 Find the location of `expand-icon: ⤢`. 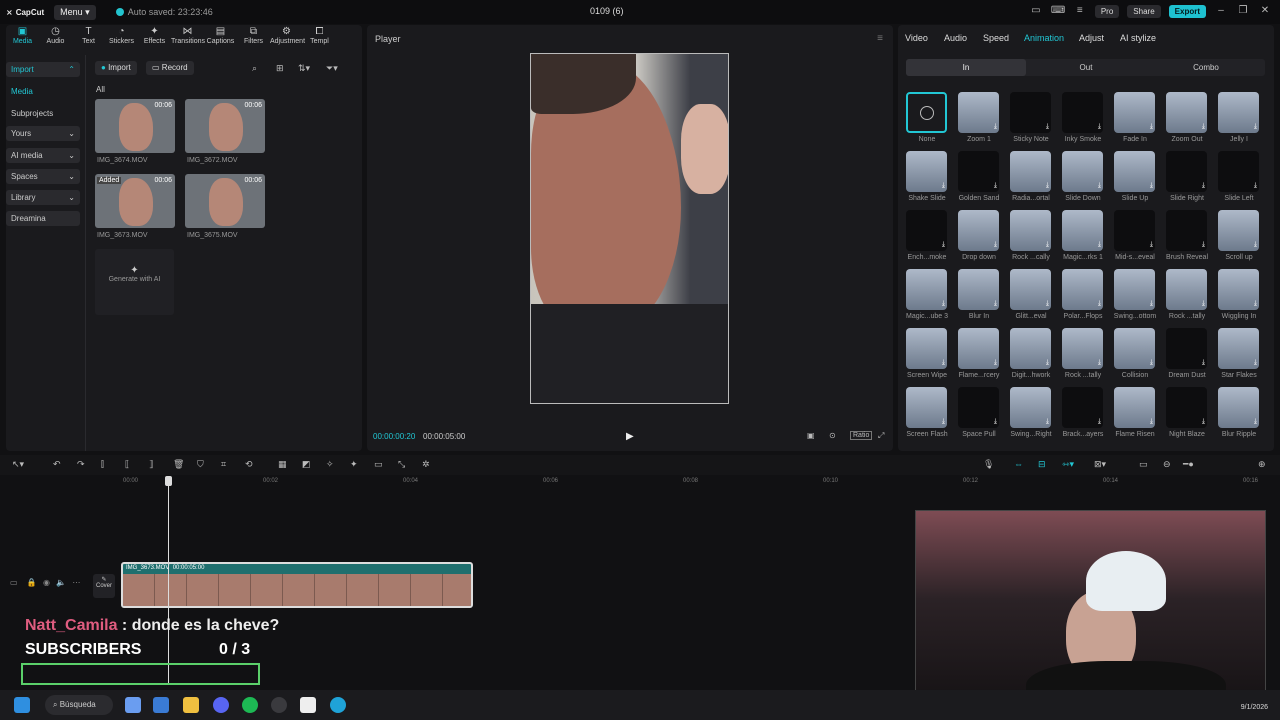

expand-icon: ⤢ is located at coordinates (881, 436).